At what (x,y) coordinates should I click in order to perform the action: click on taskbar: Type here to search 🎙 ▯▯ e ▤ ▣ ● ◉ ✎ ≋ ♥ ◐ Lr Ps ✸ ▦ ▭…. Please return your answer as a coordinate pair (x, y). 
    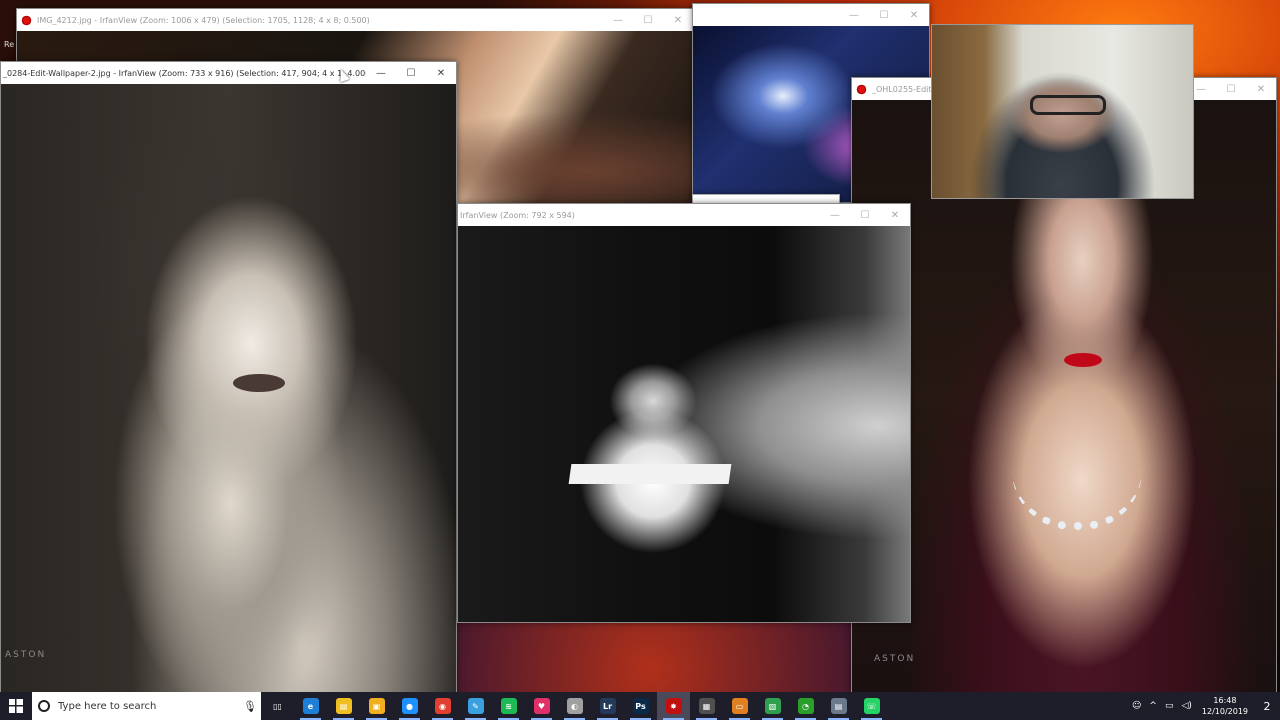
    Looking at the image, I should click on (640, 706).